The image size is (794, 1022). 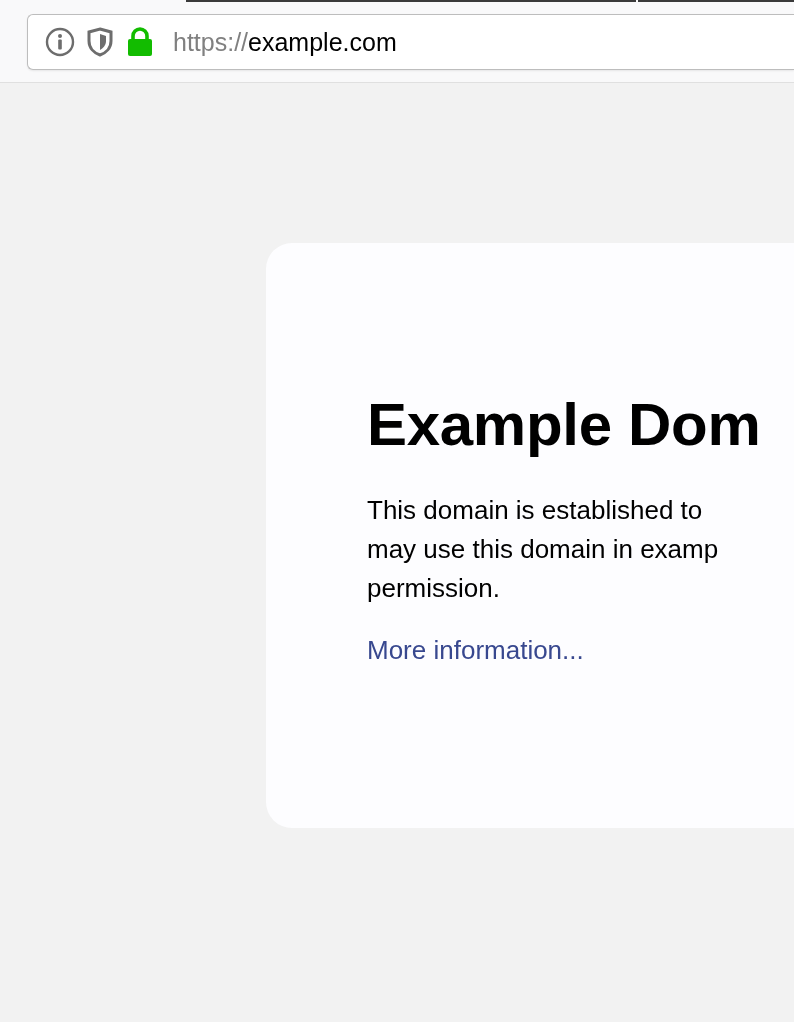 I want to click on url-text: https://example.com, so click(x=285, y=42).